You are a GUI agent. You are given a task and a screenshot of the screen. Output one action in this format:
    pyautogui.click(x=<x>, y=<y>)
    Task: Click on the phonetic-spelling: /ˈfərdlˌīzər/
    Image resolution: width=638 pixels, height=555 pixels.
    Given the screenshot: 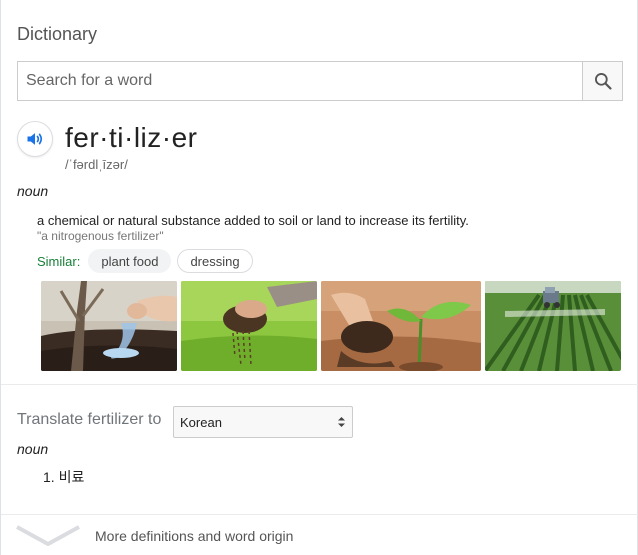 What is the action you would take?
    pyautogui.click(x=96, y=164)
    